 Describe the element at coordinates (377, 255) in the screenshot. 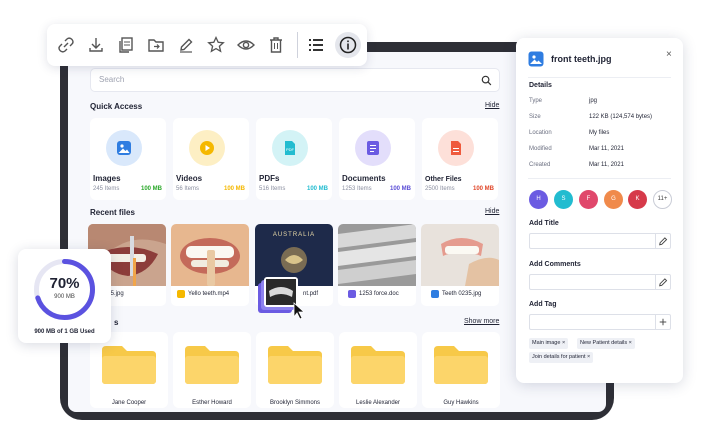

I see `document-scan-thumbnail` at that location.